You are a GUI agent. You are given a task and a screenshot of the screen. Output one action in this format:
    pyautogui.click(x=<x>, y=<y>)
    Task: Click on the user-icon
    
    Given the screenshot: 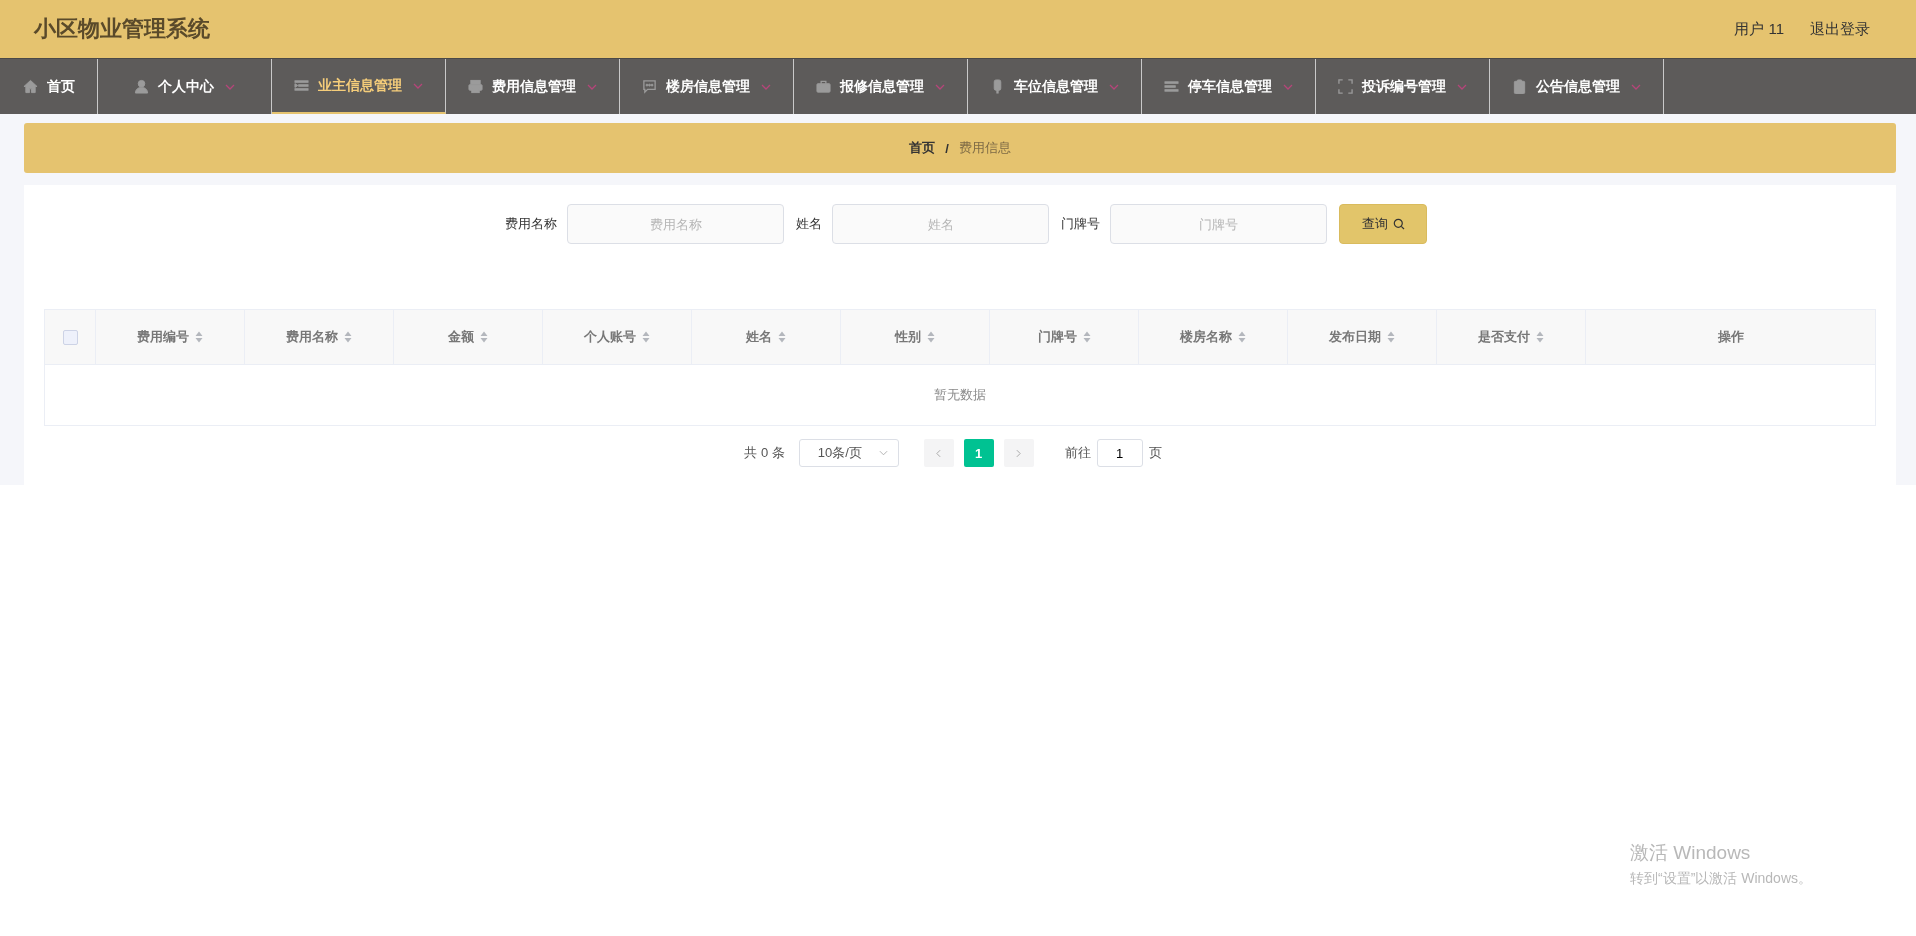 What is the action you would take?
    pyautogui.click(x=141, y=86)
    